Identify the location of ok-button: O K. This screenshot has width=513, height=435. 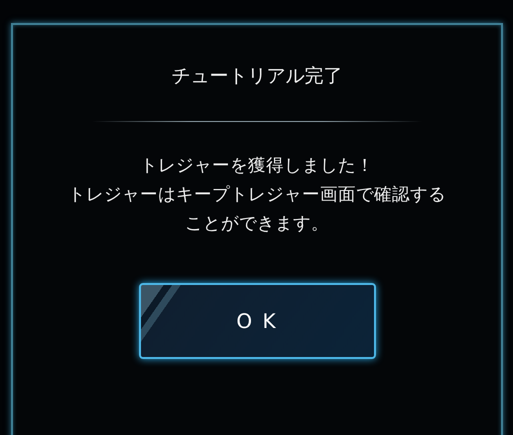
(257, 321).